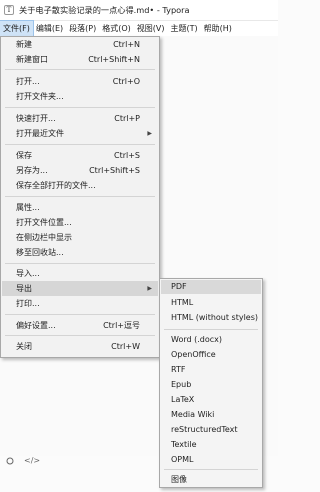  I want to click on export-epub: Epub, so click(211, 385).